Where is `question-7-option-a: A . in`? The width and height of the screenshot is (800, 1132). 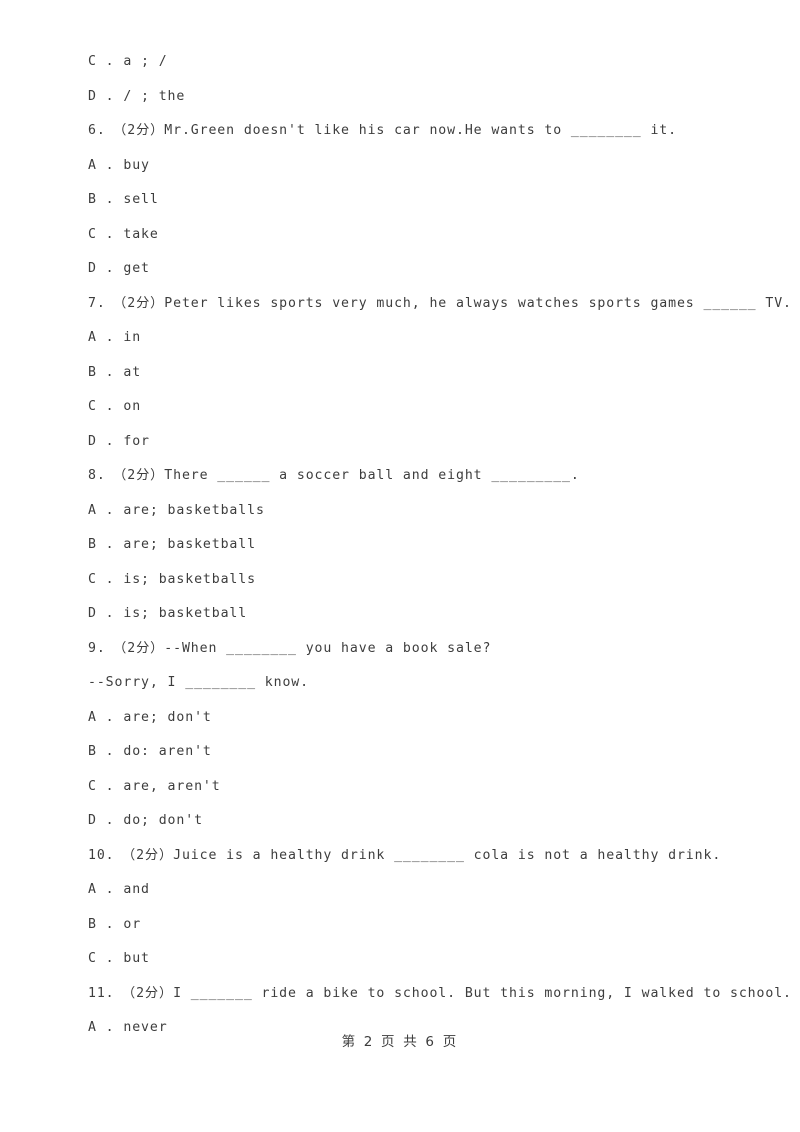
question-7-option-a: A . in is located at coordinates (115, 337).